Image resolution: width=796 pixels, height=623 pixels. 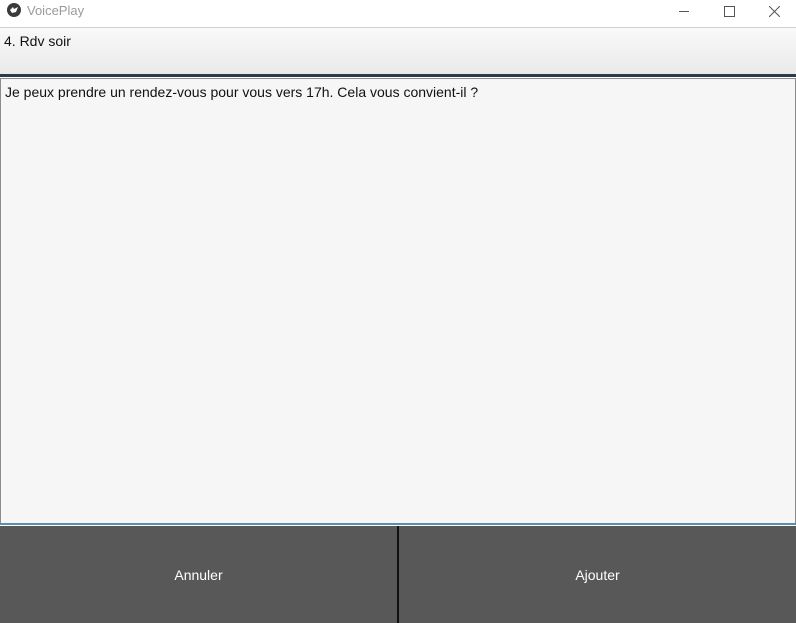 I want to click on app-logo-icon, so click(x=14, y=10).